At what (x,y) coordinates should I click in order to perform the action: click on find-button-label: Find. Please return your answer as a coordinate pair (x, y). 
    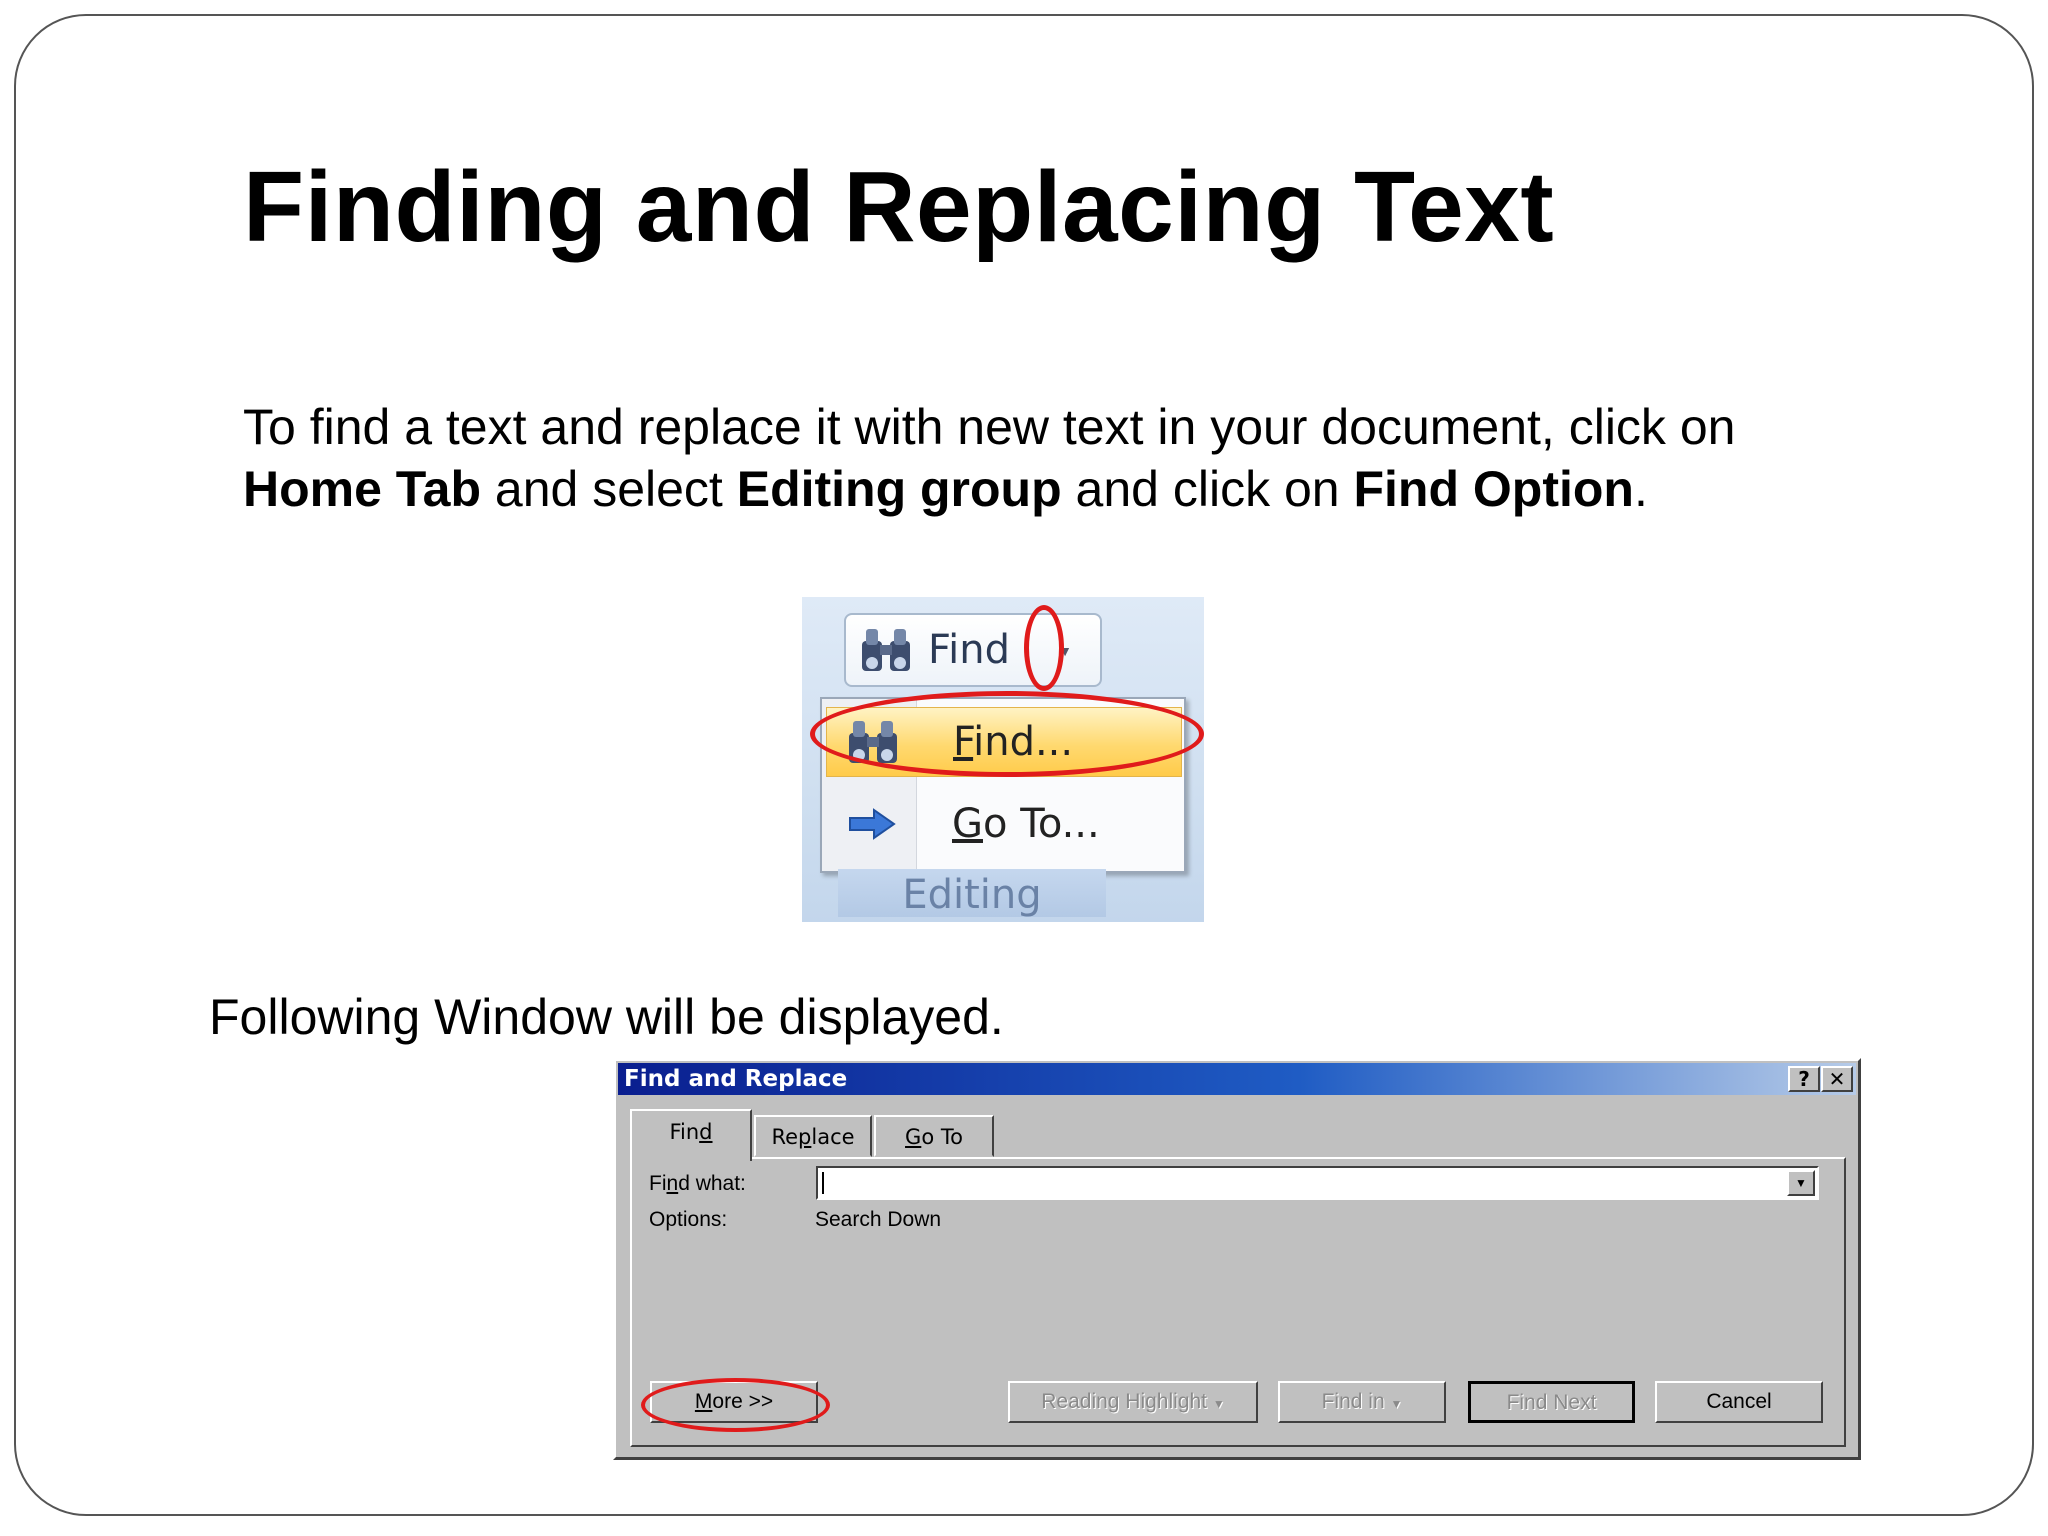
    Looking at the image, I should click on (969, 650).